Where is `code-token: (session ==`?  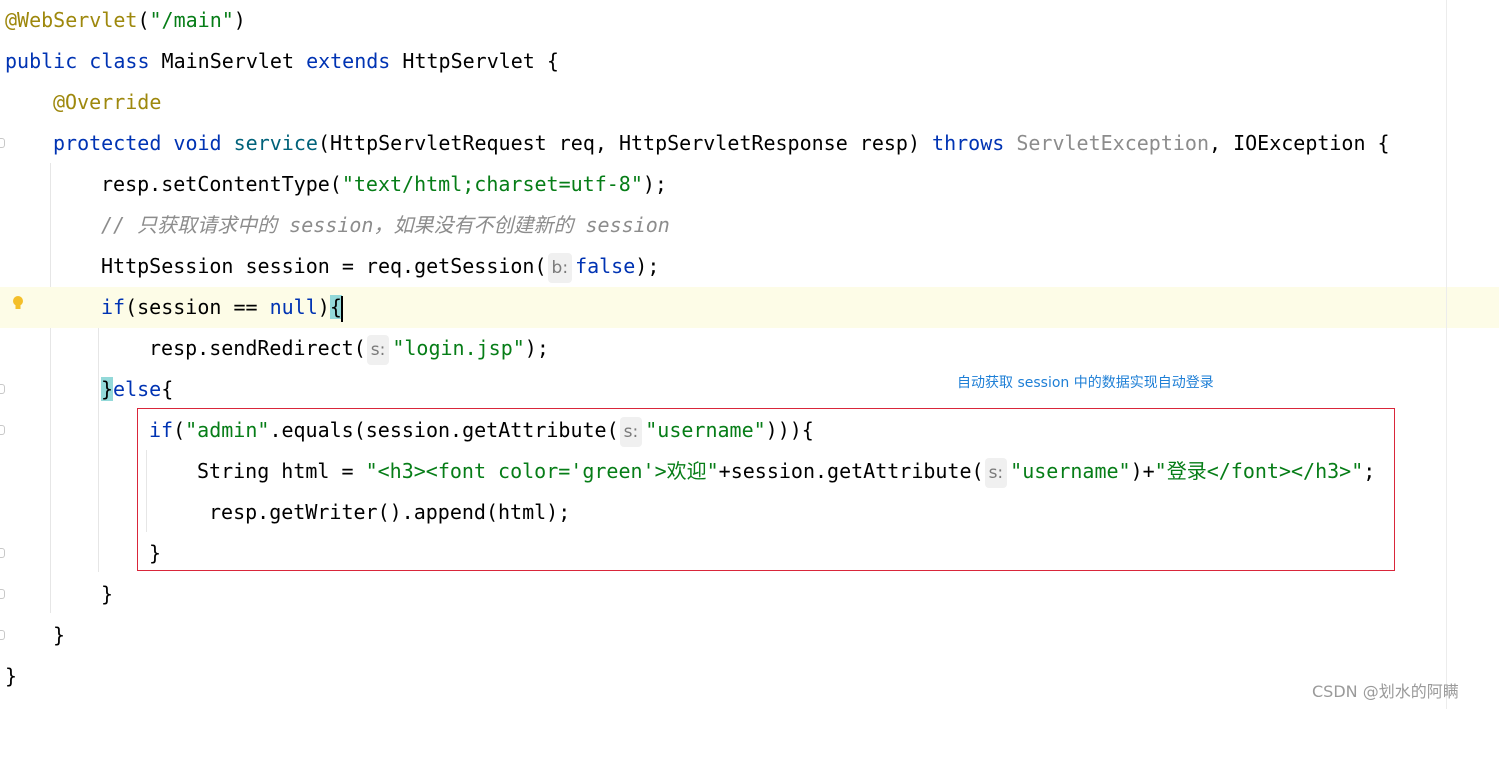 code-token: (session == is located at coordinates (197, 307).